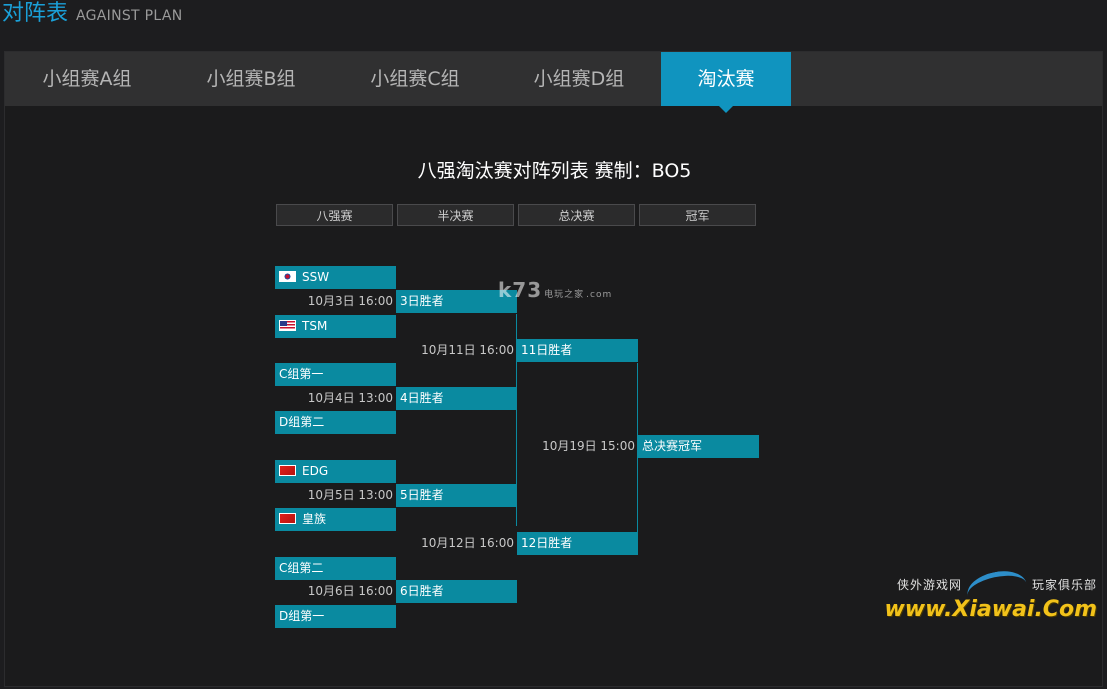 The width and height of the screenshot is (1107, 689). What do you see at coordinates (415, 79) in the screenshot?
I see `tab-group-c: 小组赛C组` at bounding box center [415, 79].